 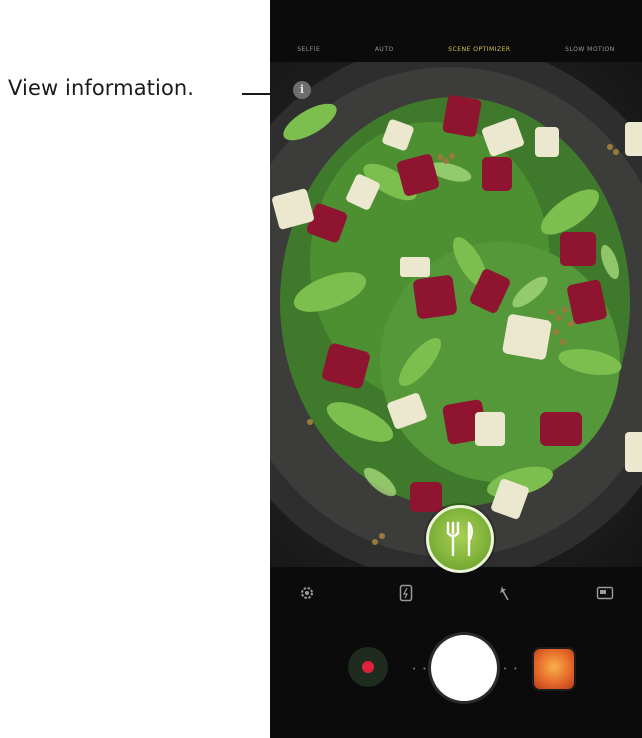 I want to click on record-dot-icon, so click(x=368, y=667).